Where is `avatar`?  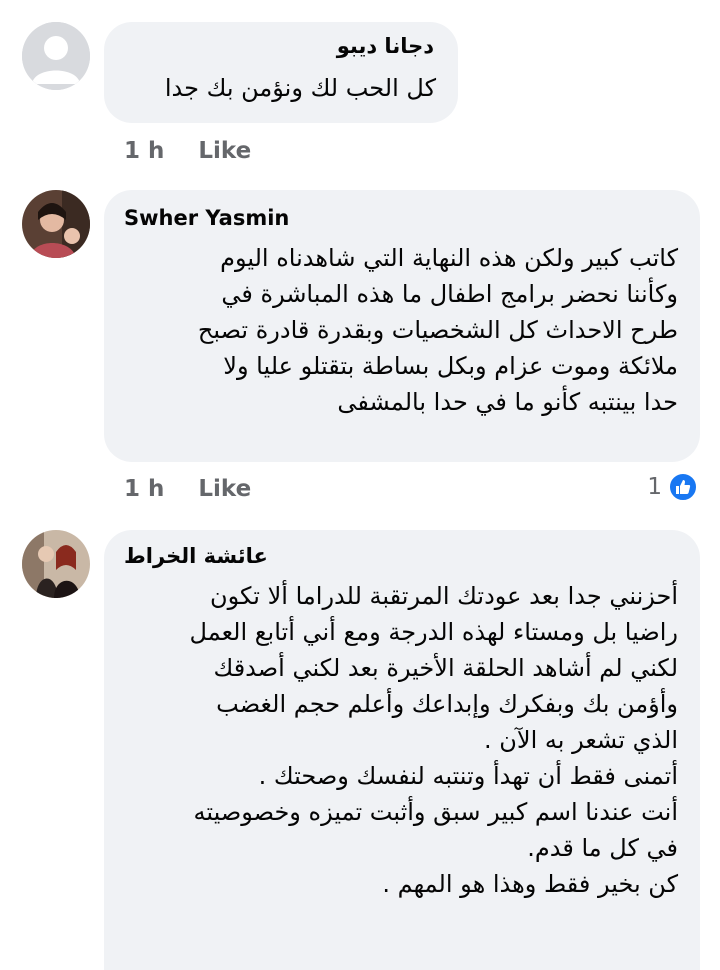
avatar is located at coordinates (56, 564).